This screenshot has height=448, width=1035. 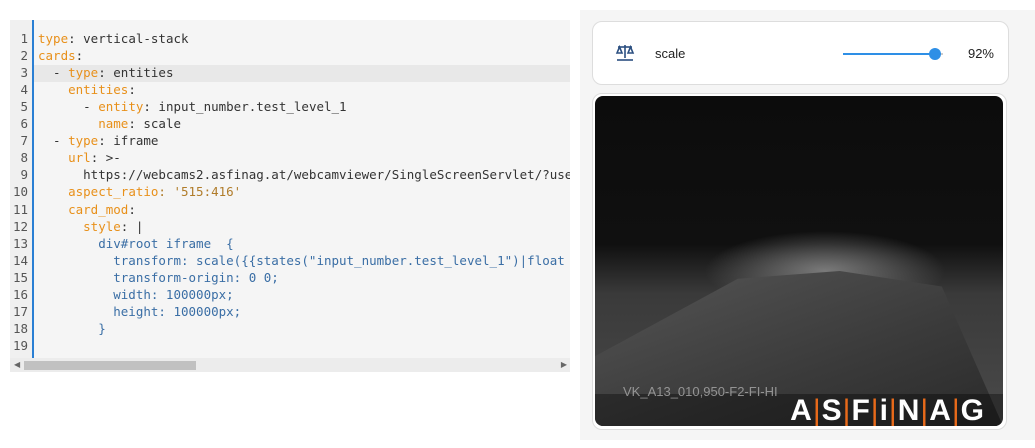 What do you see at coordinates (24, 124) in the screenshot?
I see `line-number: 6` at bounding box center [24, 124].